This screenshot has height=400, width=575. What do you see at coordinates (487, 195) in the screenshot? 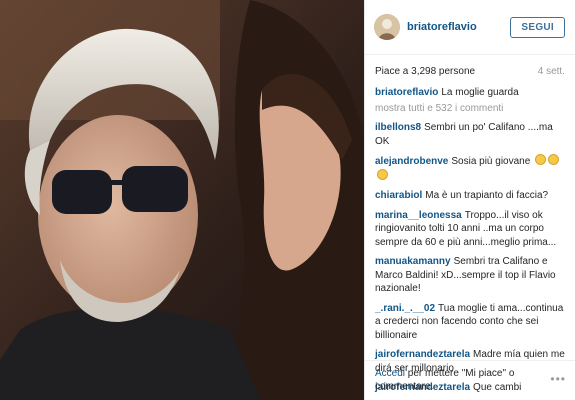
I see `comment-text: Ma è un trapianto di faccia?` at bounding box center [487, 195].